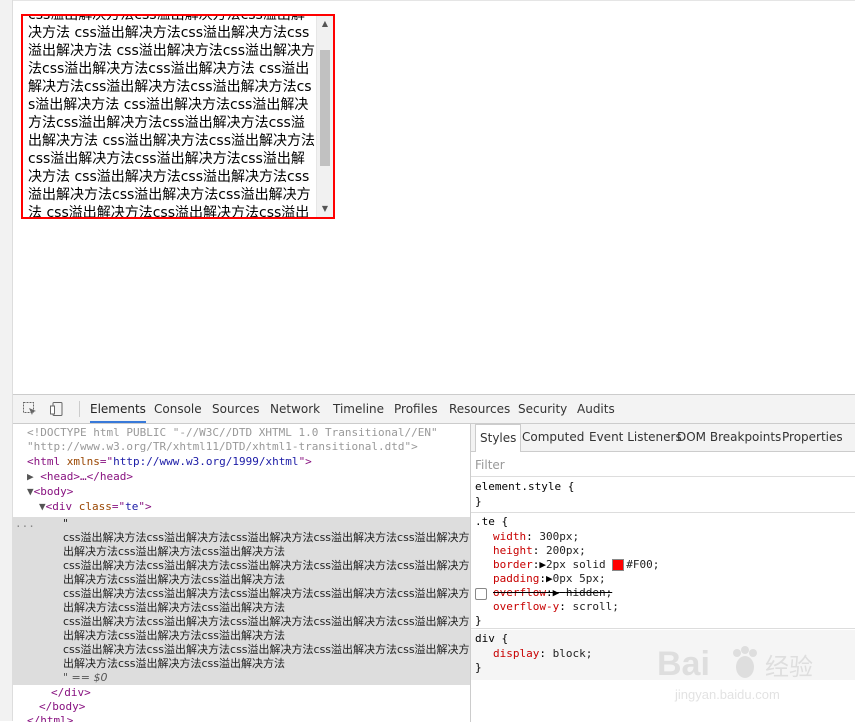 This screenshot has height=722, width=855. Describe the element at coordinates (479, 409) in the screenshot. I see `tab-resources: Resources` at that location.